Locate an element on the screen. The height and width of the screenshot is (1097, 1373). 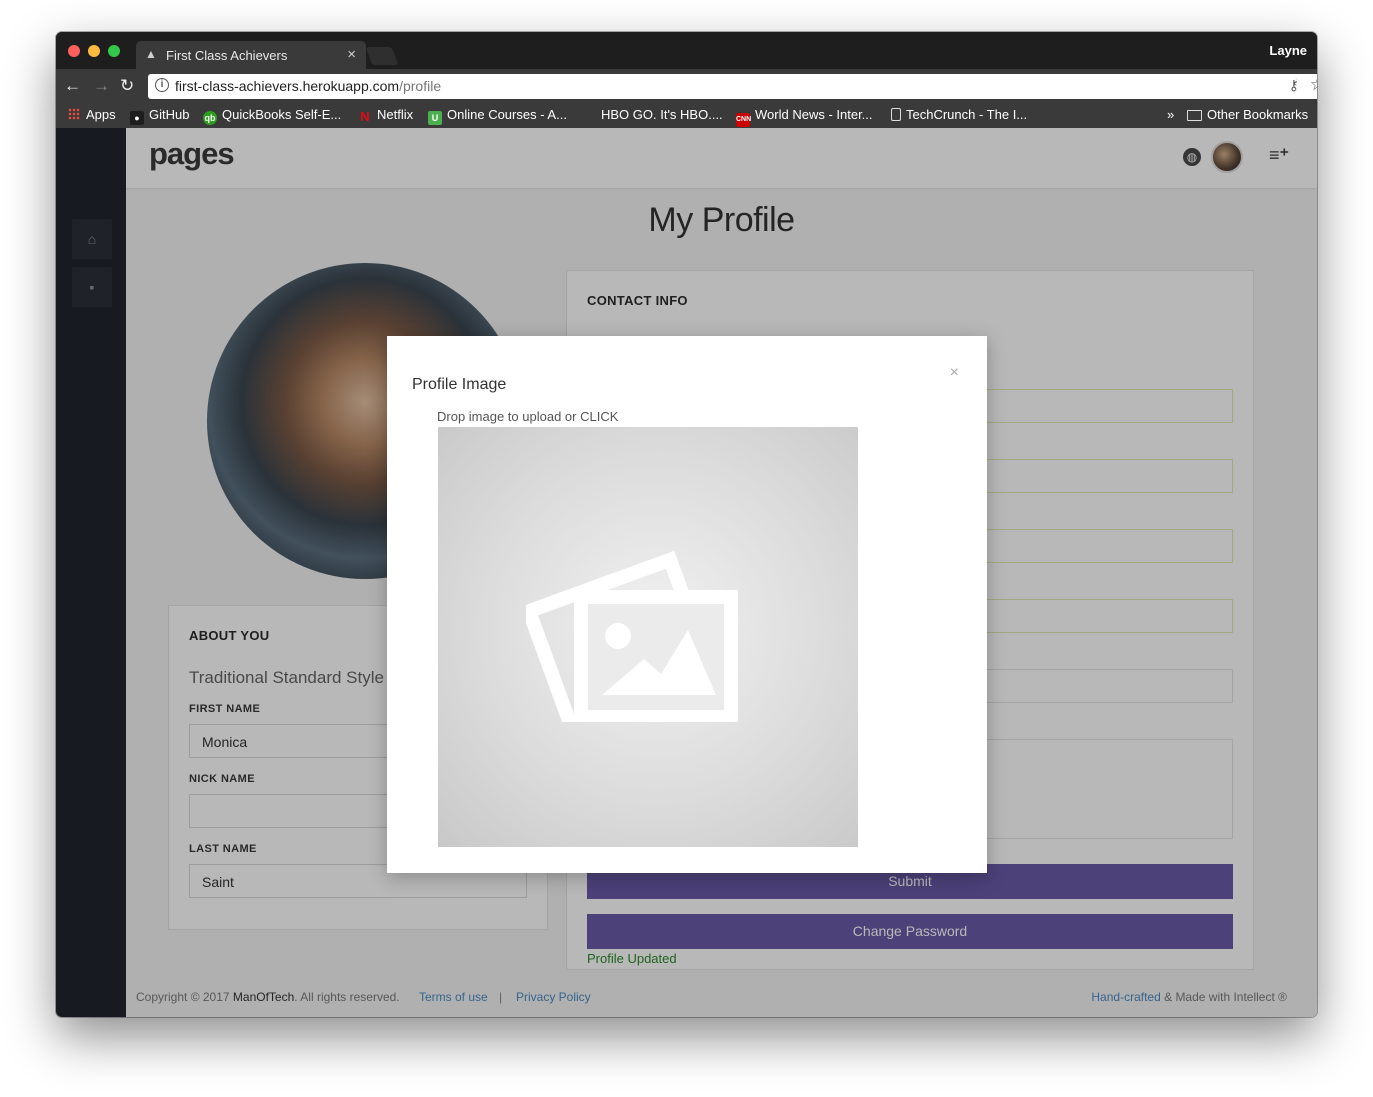
image-dropzone is located at coordinates (648, 637).